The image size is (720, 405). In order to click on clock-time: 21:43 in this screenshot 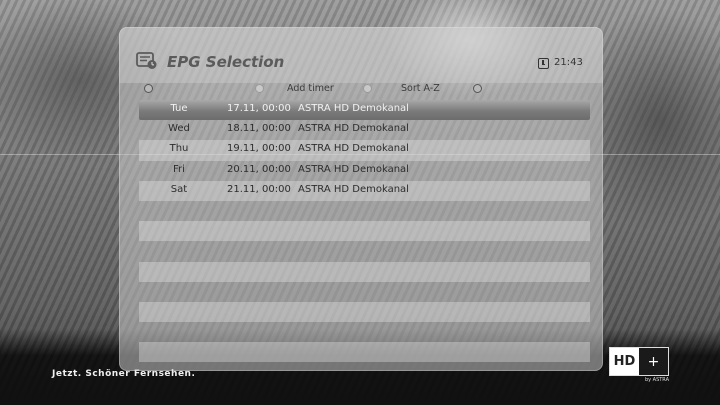, I will do `click(568, 62)`.